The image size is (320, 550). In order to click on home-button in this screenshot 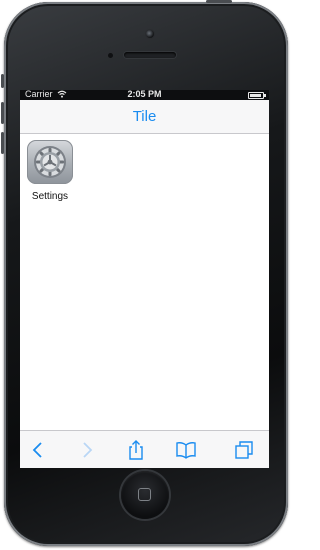, I will do `click(145, 495)`.